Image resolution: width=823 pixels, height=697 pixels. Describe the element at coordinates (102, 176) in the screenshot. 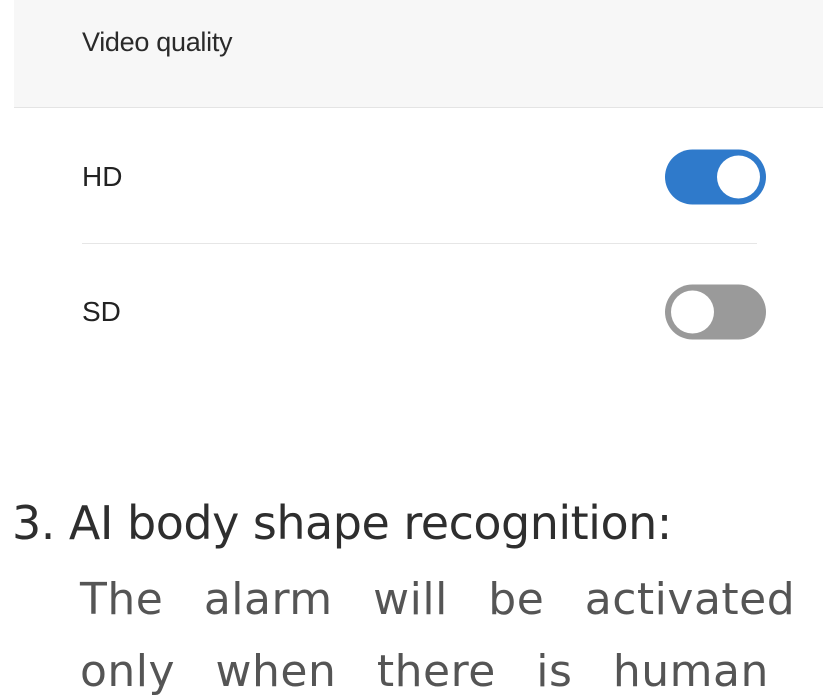

I see `option-label-hd: HD` at that location.